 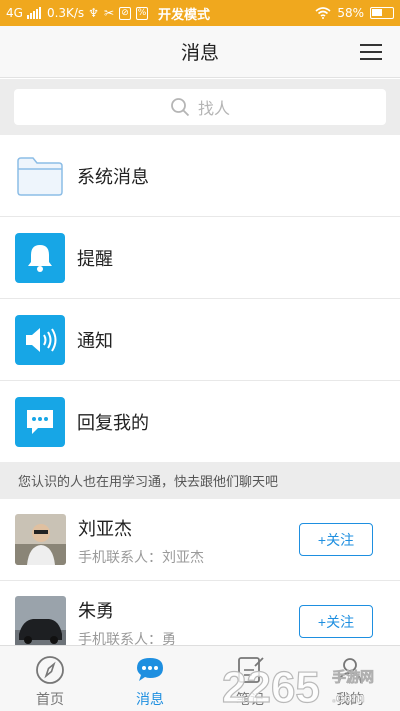 What do you see at coordinates (50, 670) in the screenshot?
I see `compass-icon` at bounding box center [50, 670].